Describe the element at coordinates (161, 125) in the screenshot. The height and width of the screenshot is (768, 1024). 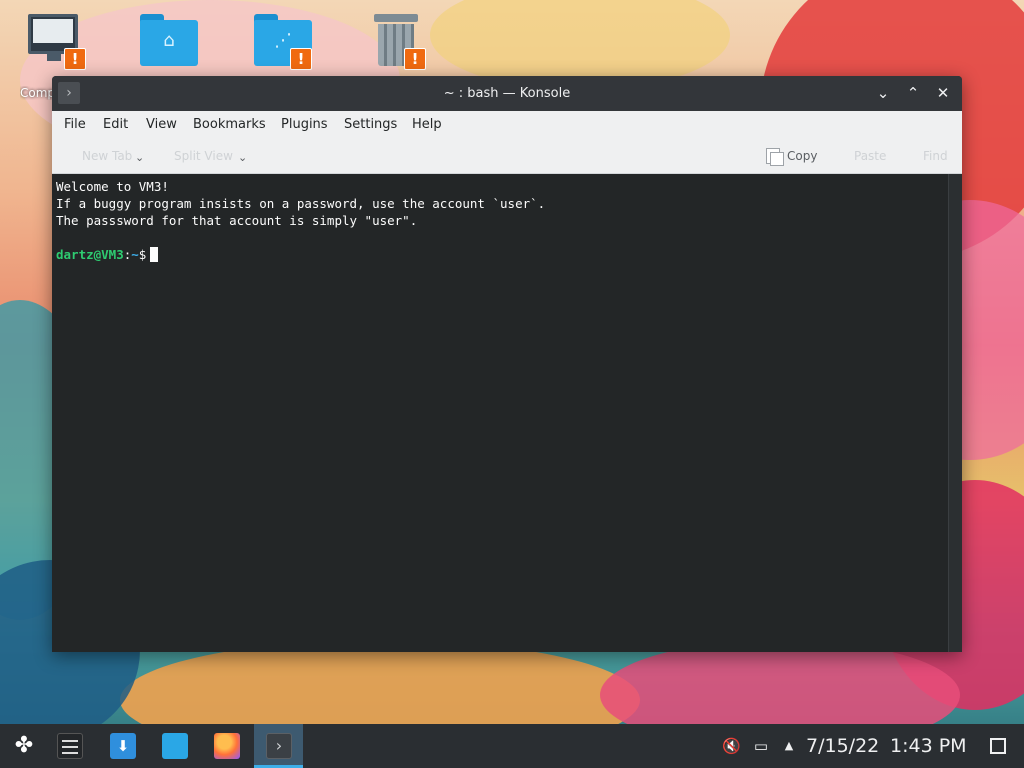
I see `menu-view: View` at that location.